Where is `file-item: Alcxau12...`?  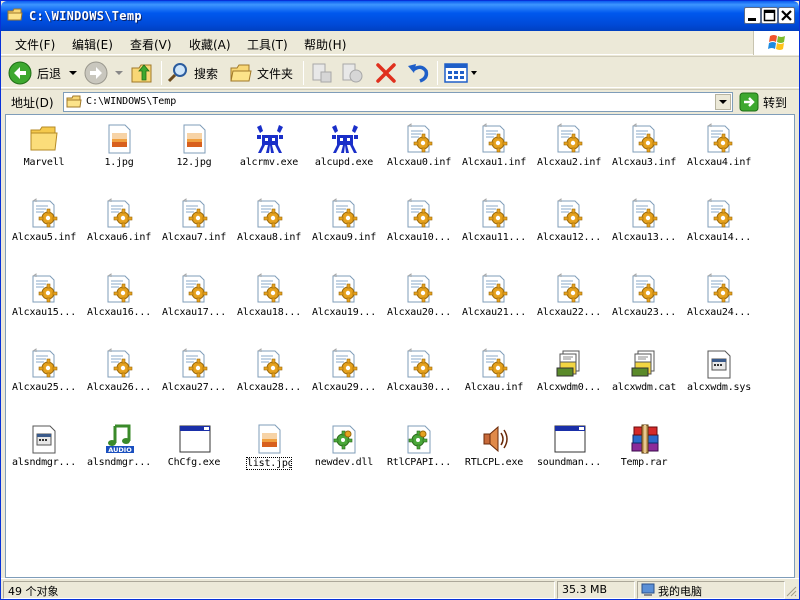
file-item: Alcxau12... is located at coordinates (569, 229).